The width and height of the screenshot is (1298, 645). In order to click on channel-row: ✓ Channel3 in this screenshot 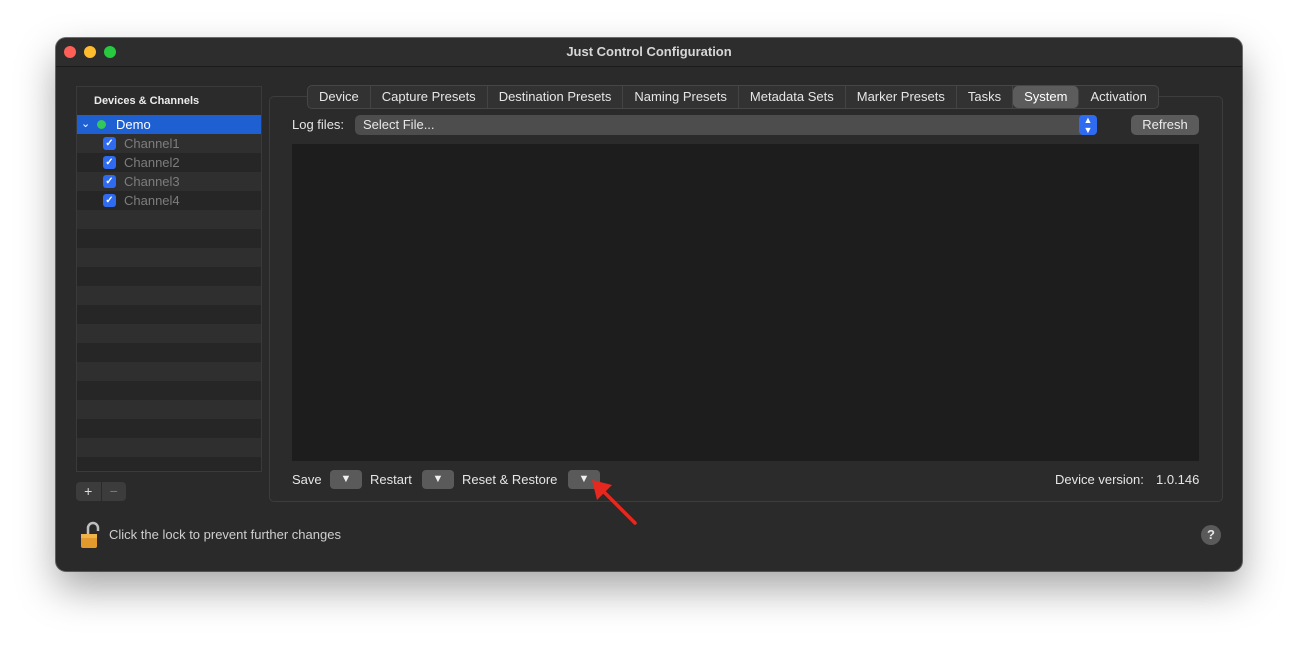, I will do `click(169, 181)`.